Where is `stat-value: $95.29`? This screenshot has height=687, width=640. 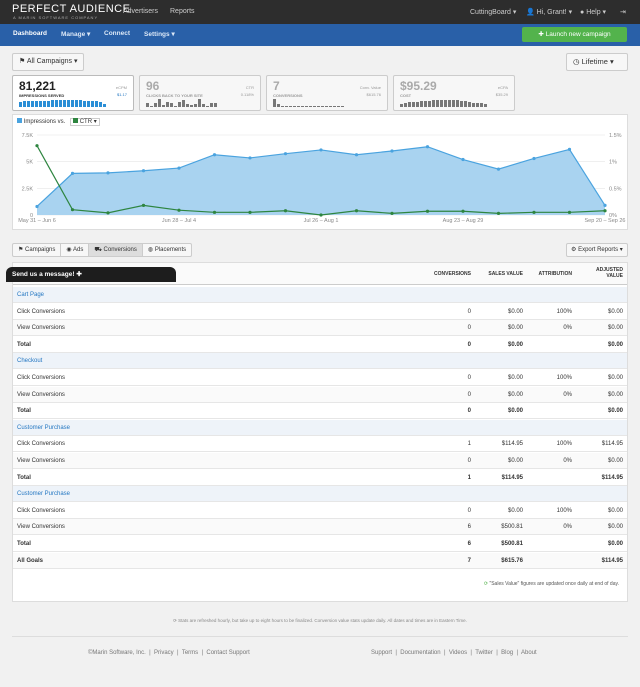 stat-value: $95.29 is located at coordinates (418, 86).